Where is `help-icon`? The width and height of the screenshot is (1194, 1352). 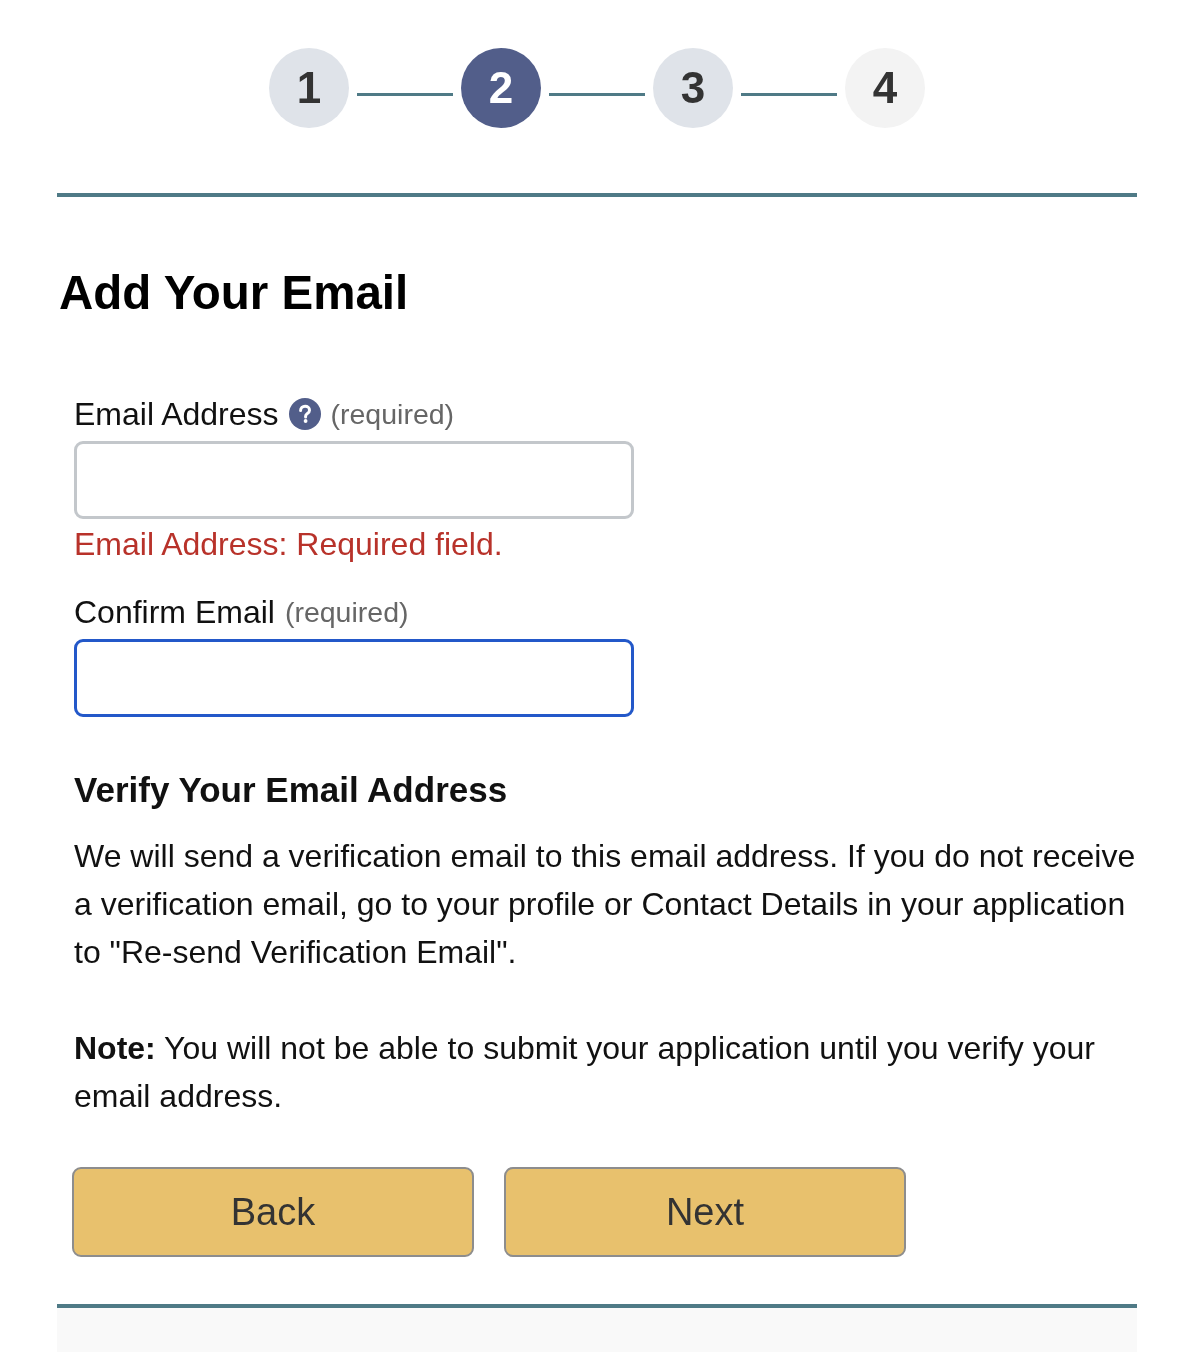
help-icon is located at coordinates (304, 414).